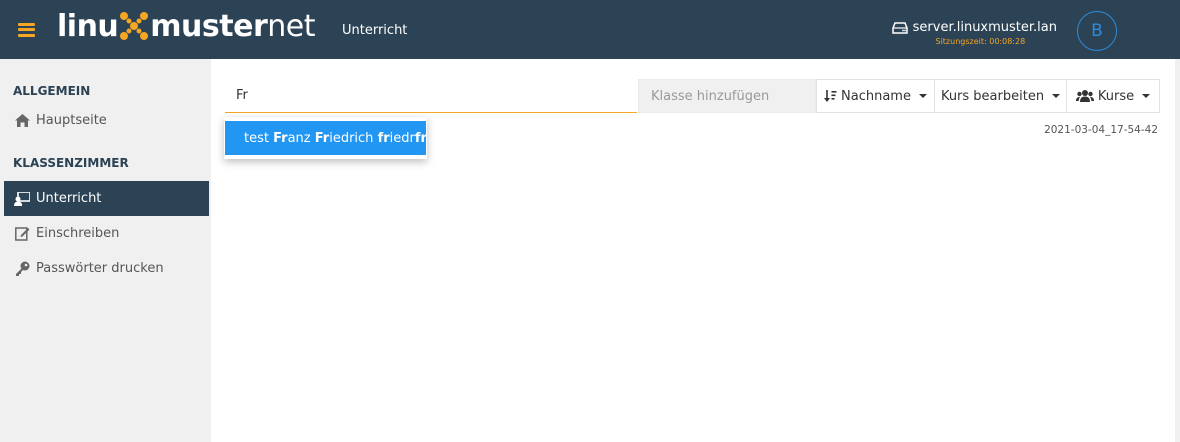 The image size is (1180, 442). I want to click on autocomplete-item: test Fr anz Fr iedrich fr iedr fr, so click(326, 138).